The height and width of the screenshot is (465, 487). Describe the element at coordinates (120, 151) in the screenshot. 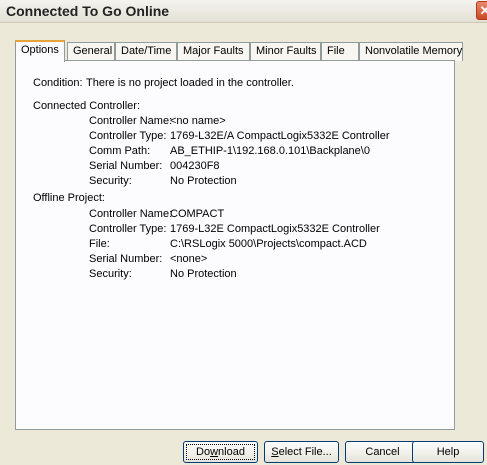

I see `connected-comm-path-label: Comm Path:` at that location.